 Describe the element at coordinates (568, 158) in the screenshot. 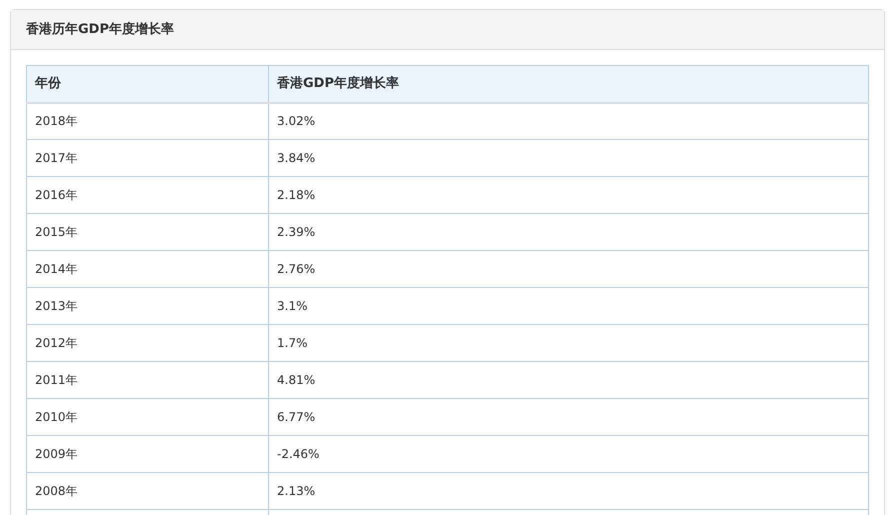

I see `table-cell: 3.84%` at that location.